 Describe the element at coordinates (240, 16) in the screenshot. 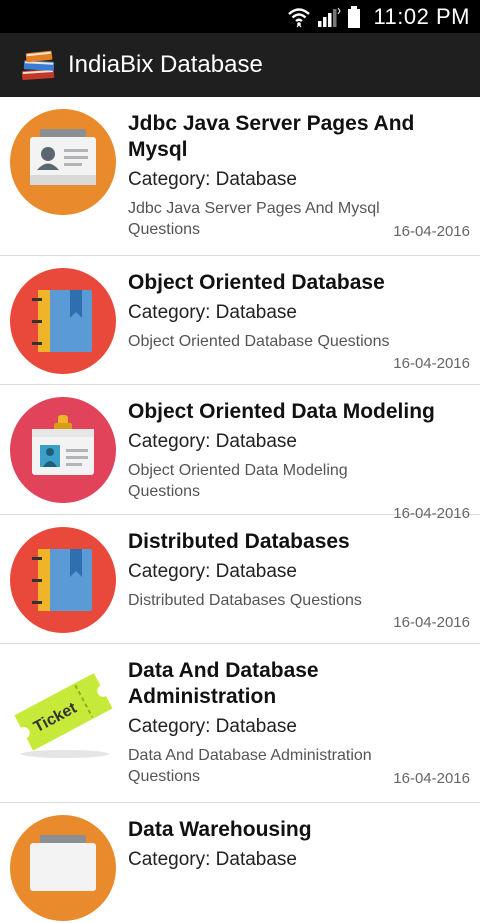

I see `status-bar: 11:02 PM` at that location.